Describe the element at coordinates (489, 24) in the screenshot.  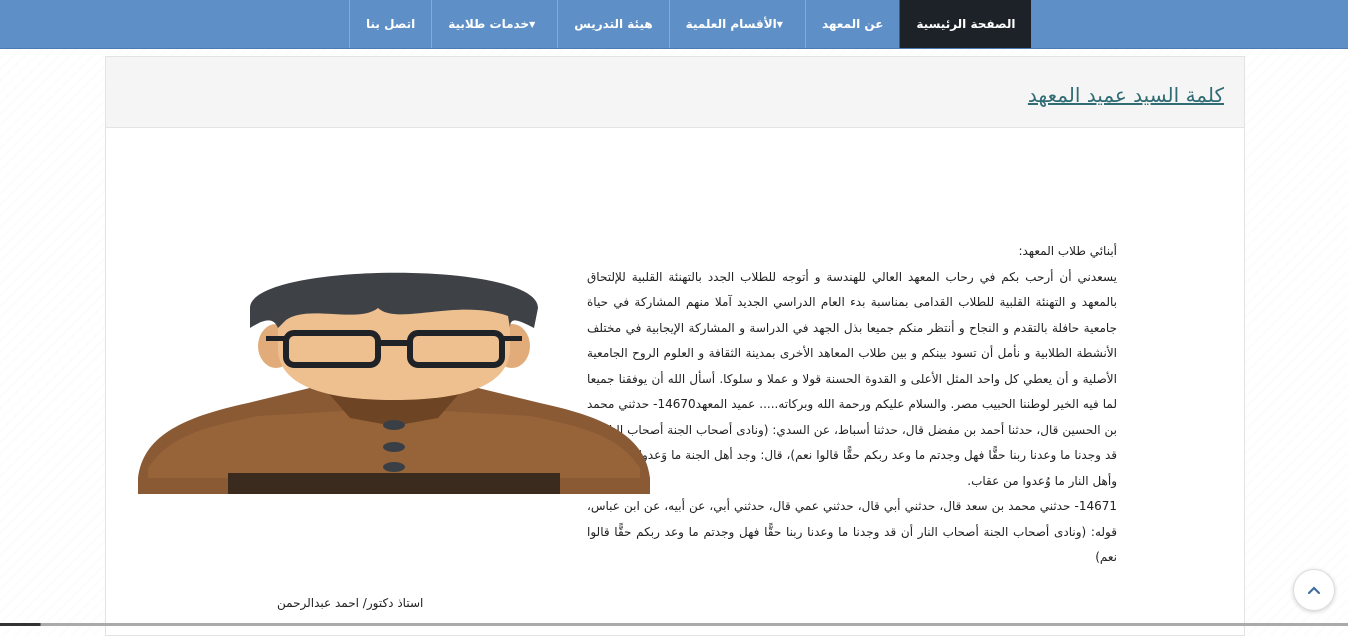
I see `nav-item-label: خدمات طلابية` at that location.